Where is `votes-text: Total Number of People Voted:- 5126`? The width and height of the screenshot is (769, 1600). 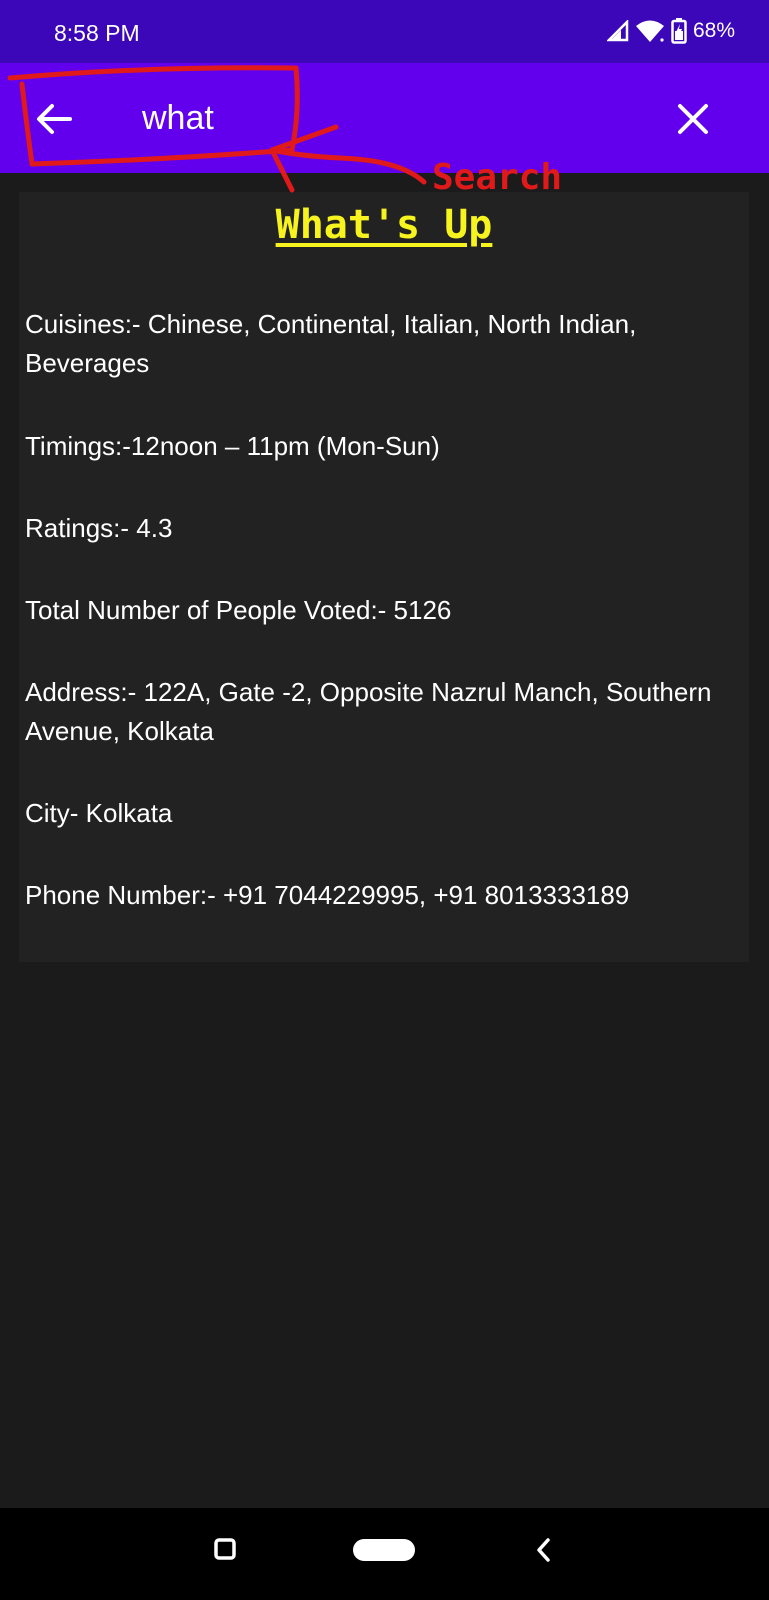 votes-text: Total Number of People Voted:- 5126 is located at coordinates (238, 610).